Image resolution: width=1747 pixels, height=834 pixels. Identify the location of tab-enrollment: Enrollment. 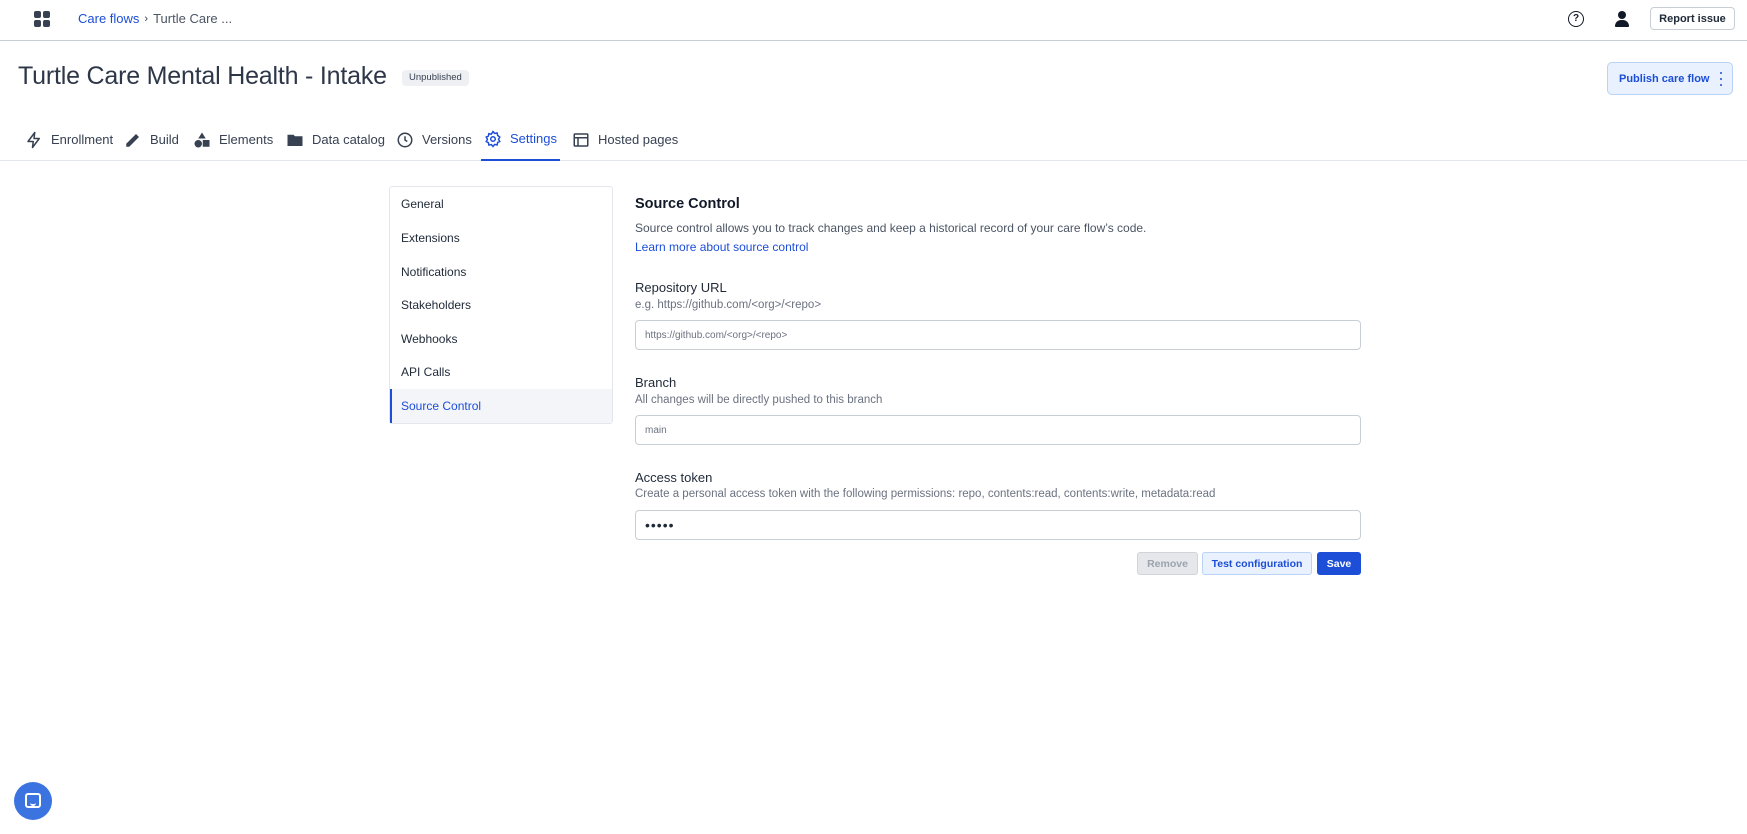
(69, 139).